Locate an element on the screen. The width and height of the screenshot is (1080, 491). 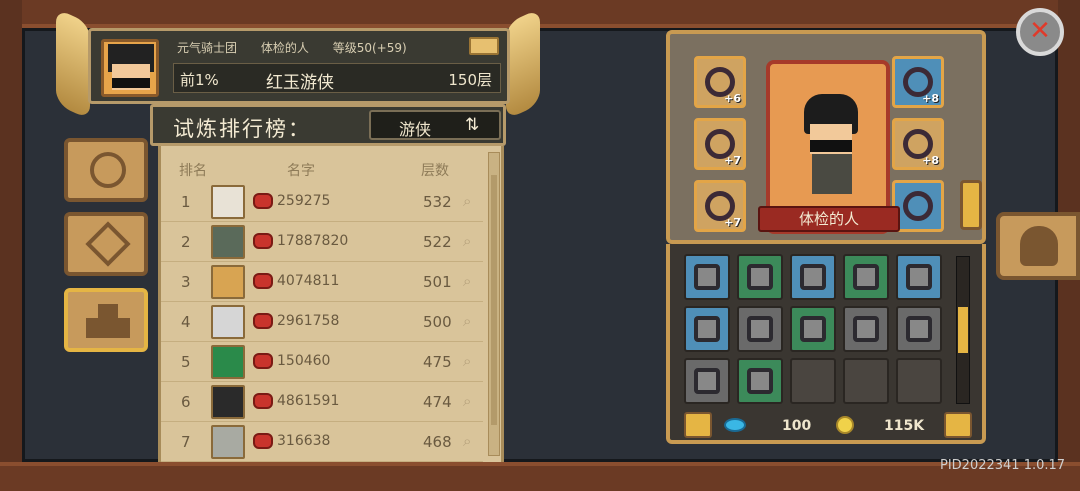
row-rank: 3 is located at coordinates (186, 282).